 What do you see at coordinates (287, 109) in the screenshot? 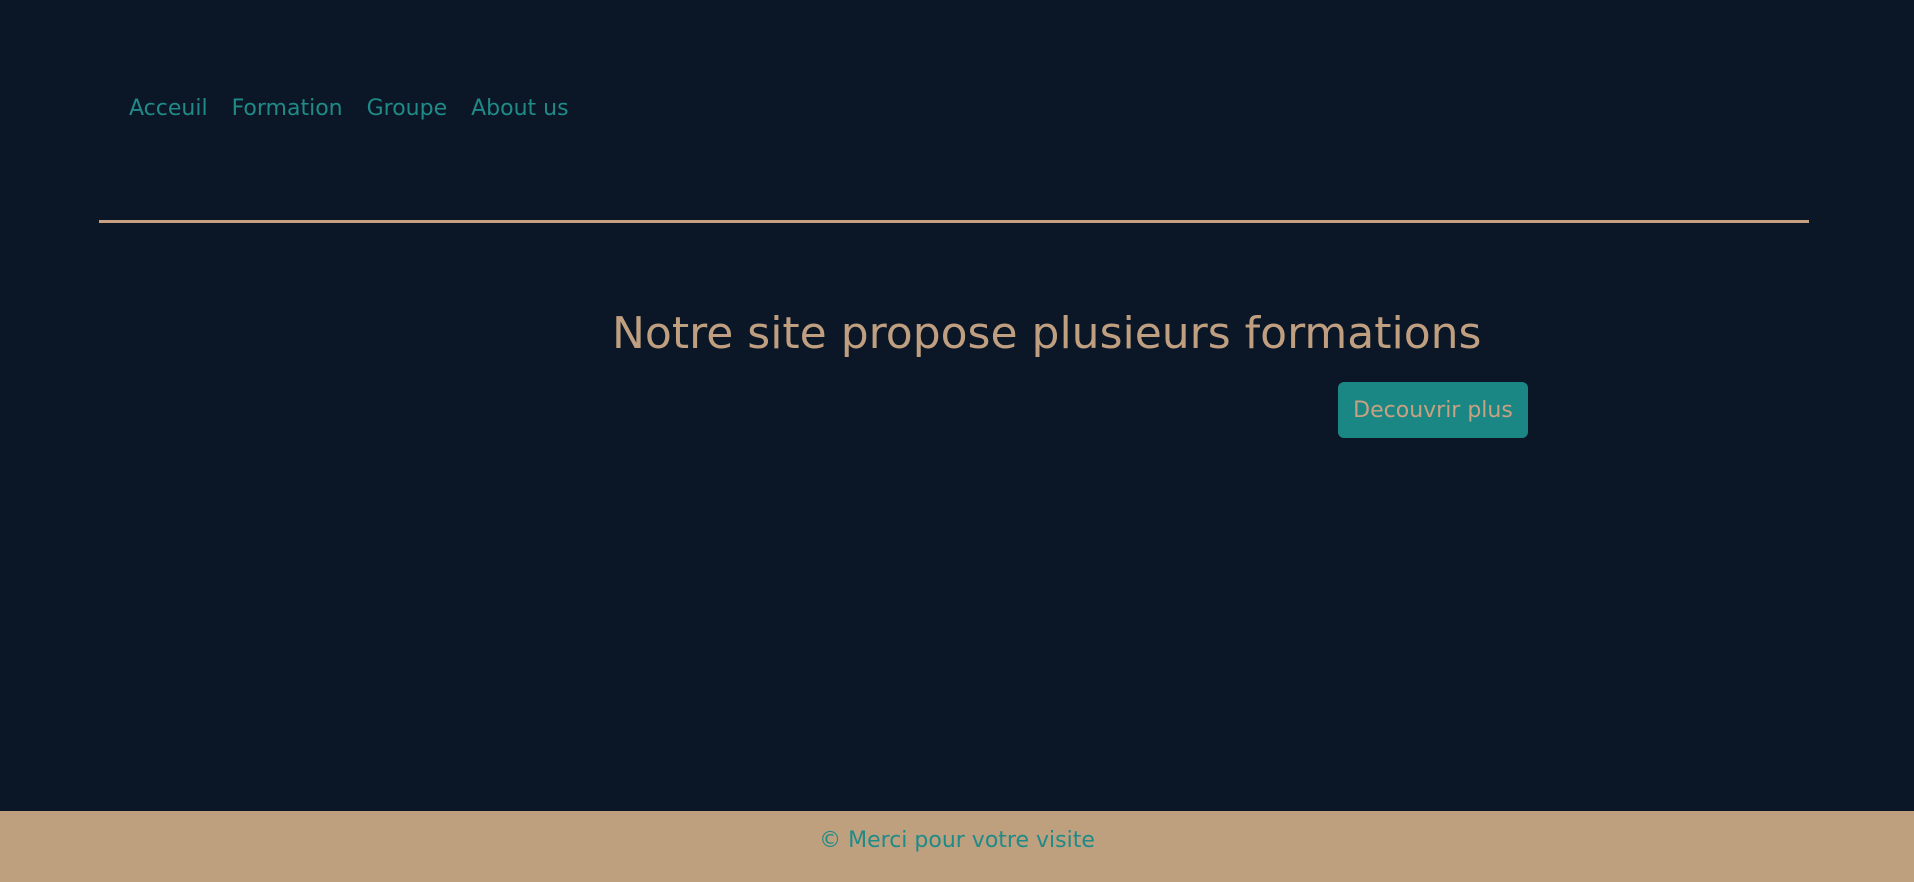
I see `nav-link-formation: Formation` at bounding box center [287, 109].